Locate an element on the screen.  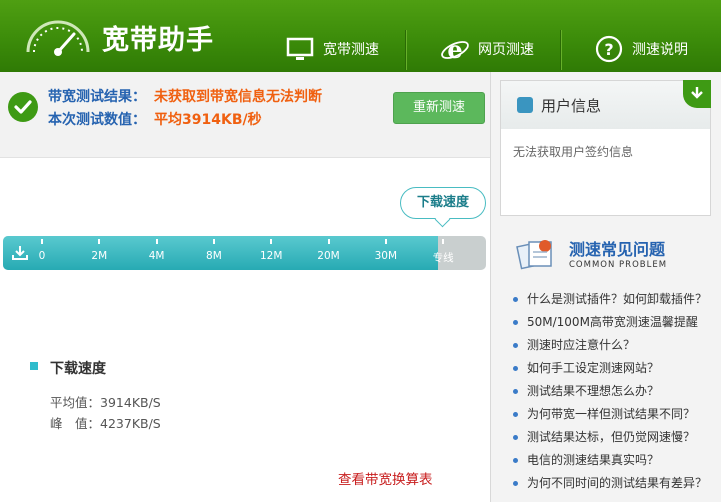
speed-gauge-bar: 0 2M 4M 8M 12M 20M 30M 专线 is located at coordinates (244, 253).